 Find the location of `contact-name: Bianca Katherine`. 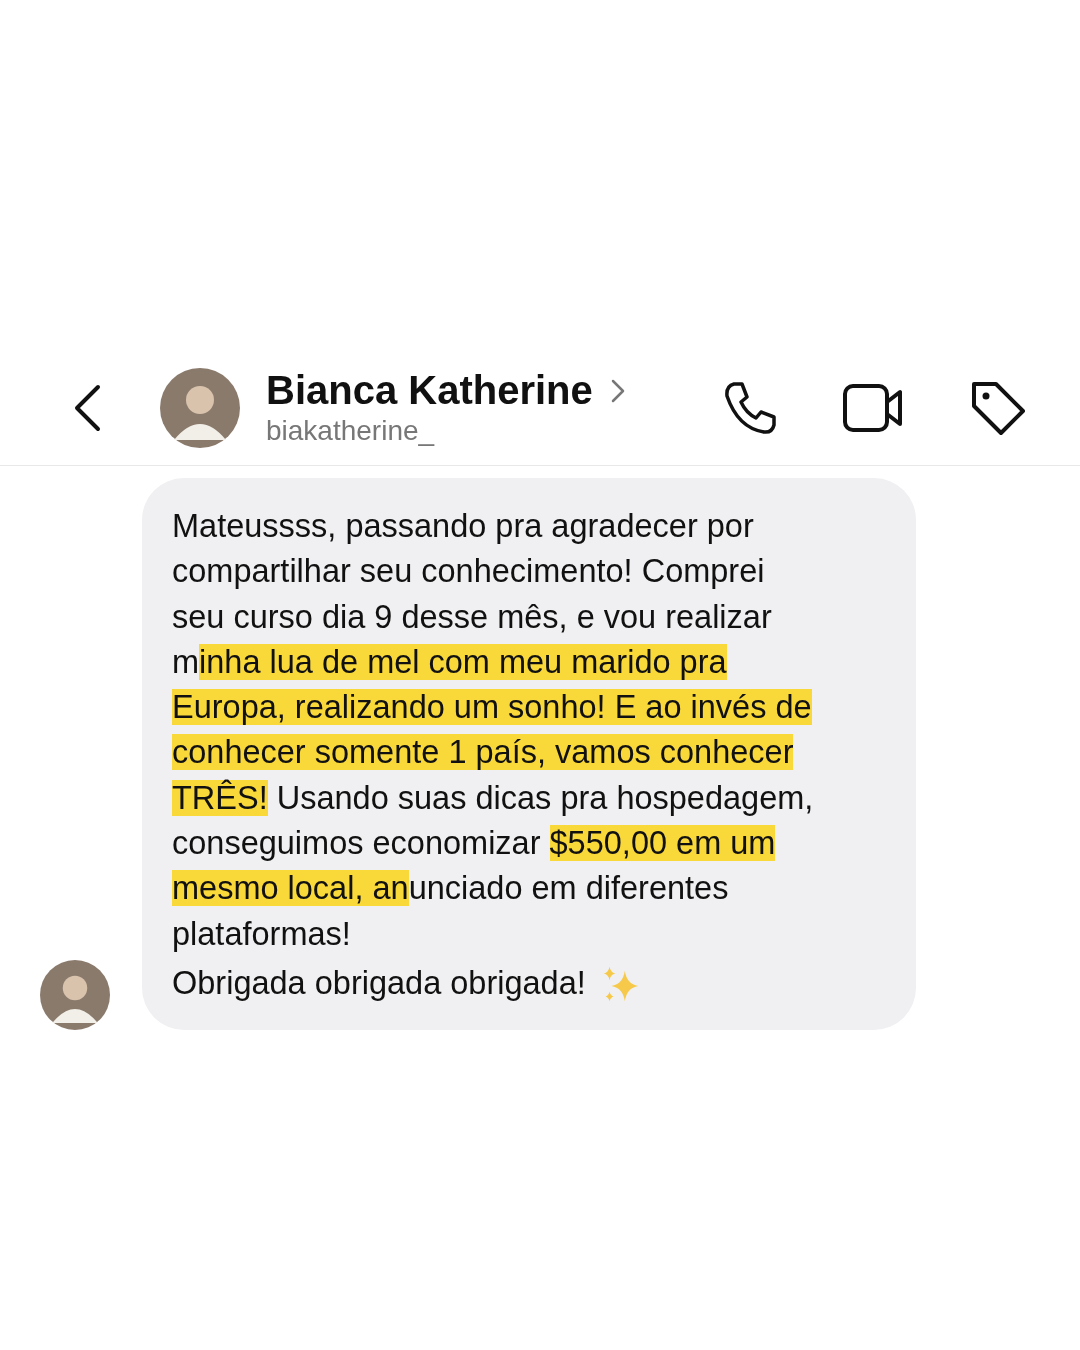

contact-name: Bianca Katherine is located at coordinates (429, 390).